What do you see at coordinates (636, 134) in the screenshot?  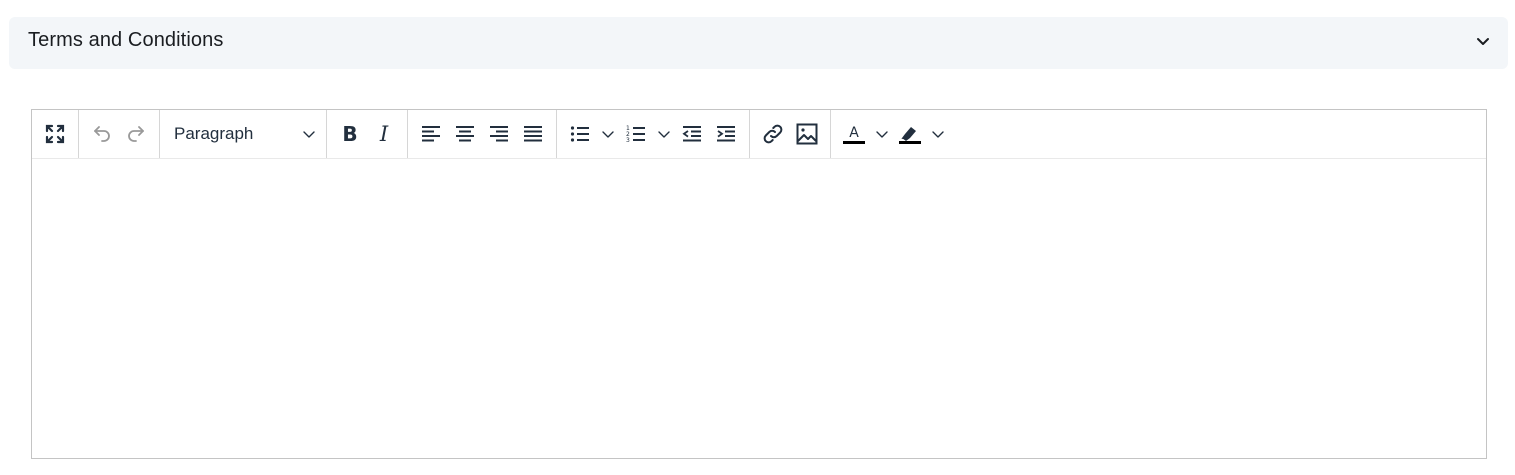 I see `numbered-list-icon: 123` at bounding box center [636, 134].